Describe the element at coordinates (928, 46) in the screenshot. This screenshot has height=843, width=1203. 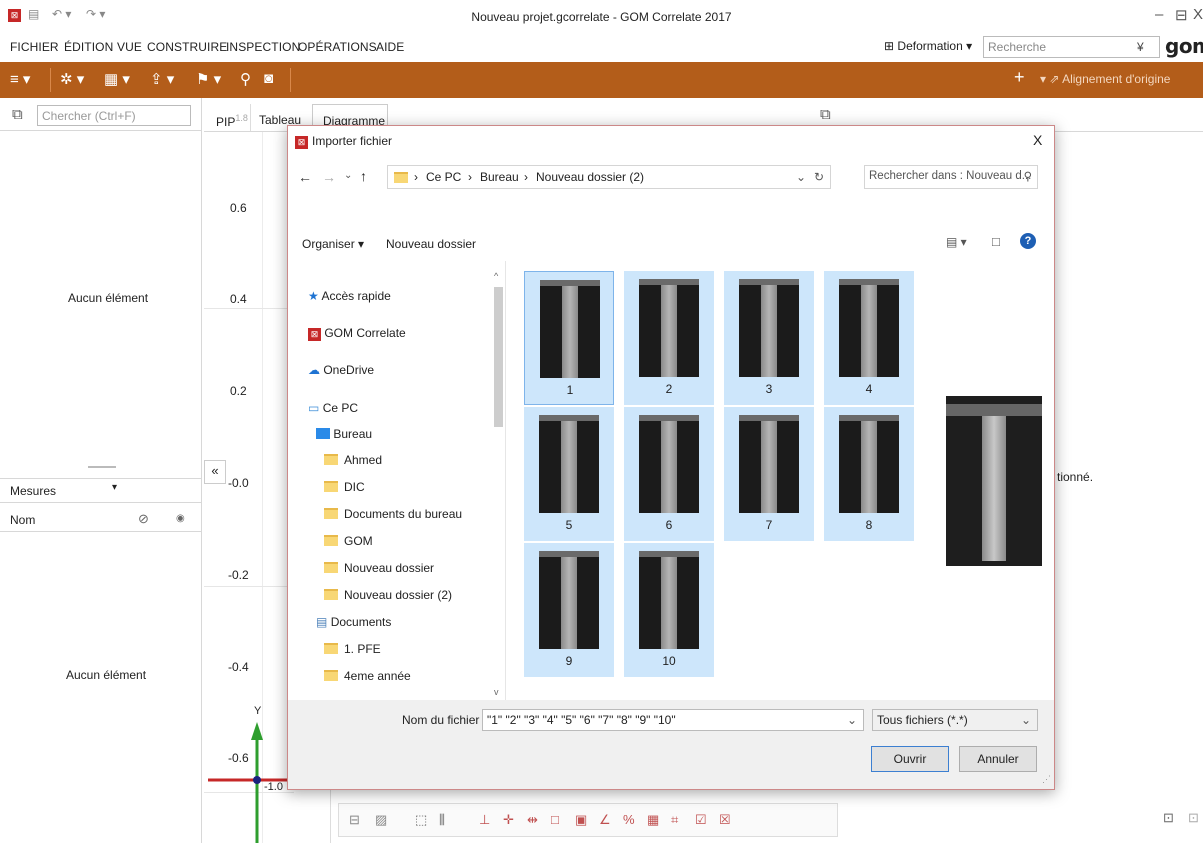
I see `deformation-dropdown: ⊞ Deformation ▾` at that location.